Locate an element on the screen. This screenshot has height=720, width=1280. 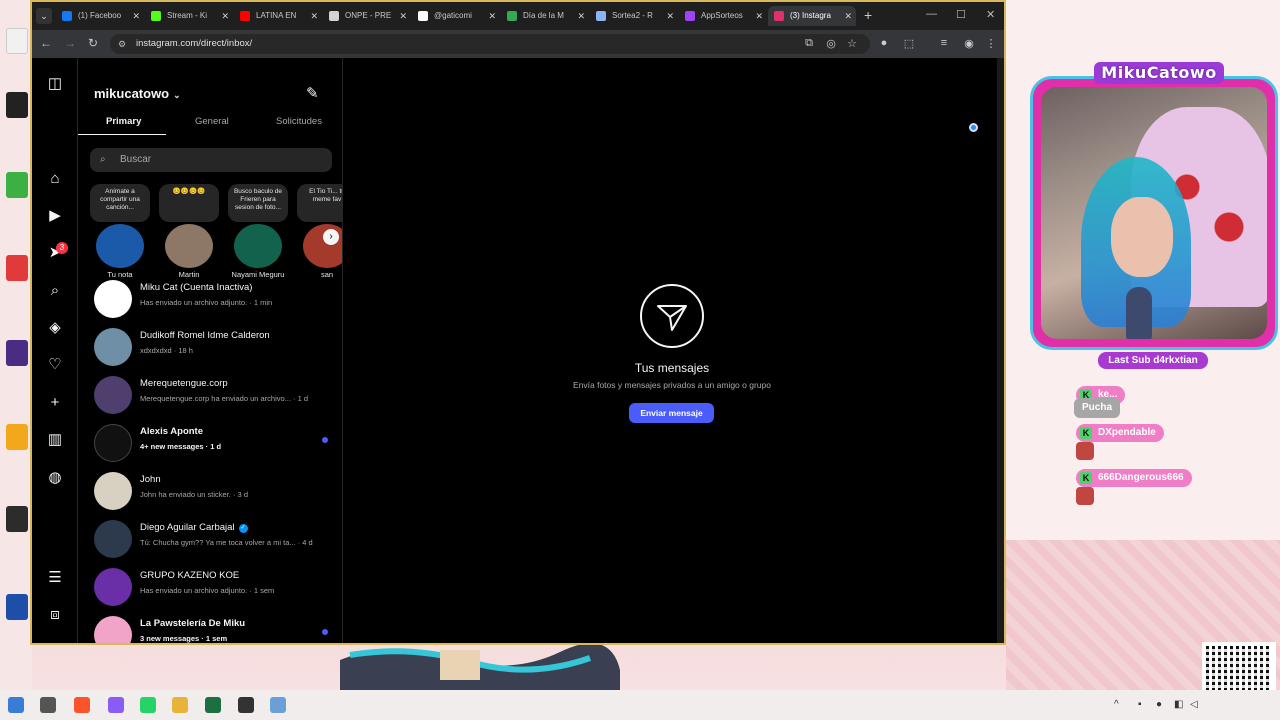
browser-tab: Día de la M ✕ is located at coordinates (545, 16).